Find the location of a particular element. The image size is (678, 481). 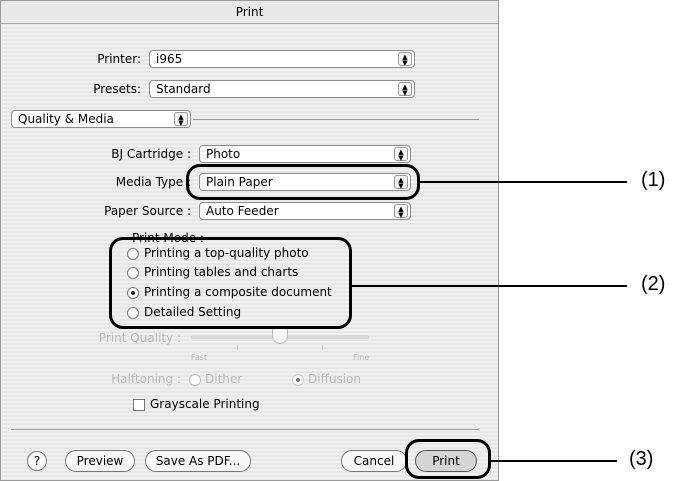

quality-label: Print Quality : is located at coordinates (139, 338).